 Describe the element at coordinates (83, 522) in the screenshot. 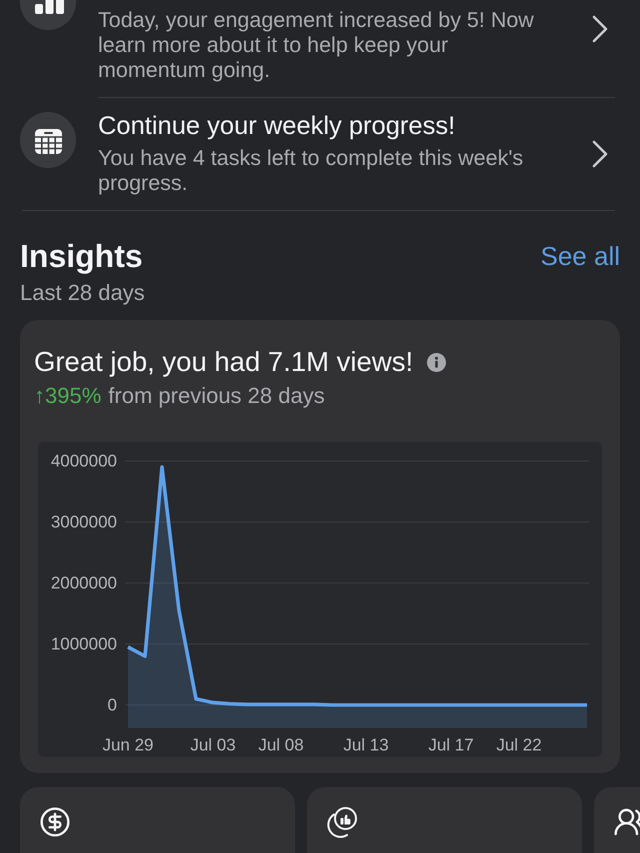

I see `y-axis-label: 3000000` at that location.